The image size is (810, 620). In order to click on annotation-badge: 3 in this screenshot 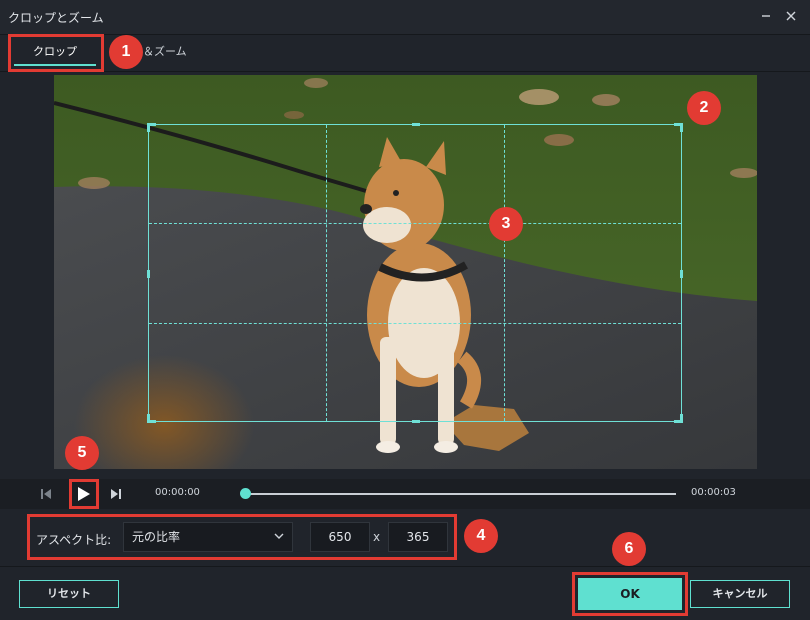, I will do `click(506, 224)`.